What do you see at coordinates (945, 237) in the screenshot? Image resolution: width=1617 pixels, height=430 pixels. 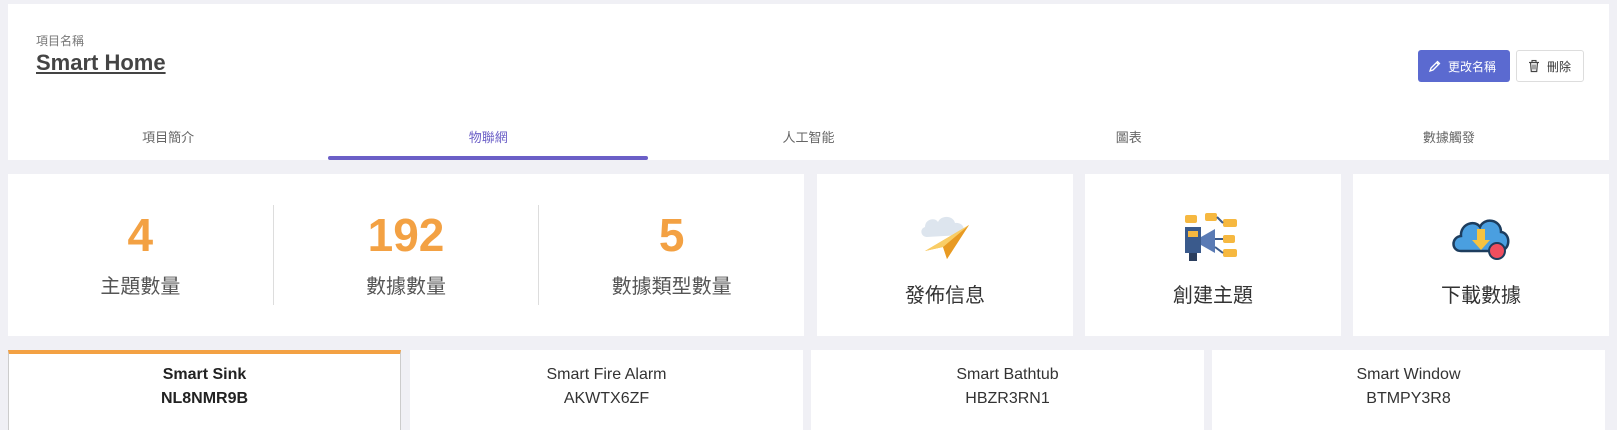 I see `paper-plane-cloud-icon` at bounding box center [945, 237].